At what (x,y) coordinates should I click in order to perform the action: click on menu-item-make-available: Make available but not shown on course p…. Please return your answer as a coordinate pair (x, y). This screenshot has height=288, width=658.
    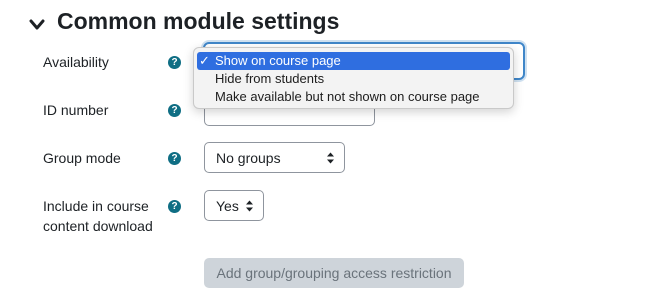
    Looking at the image, I should click on (353, 97).